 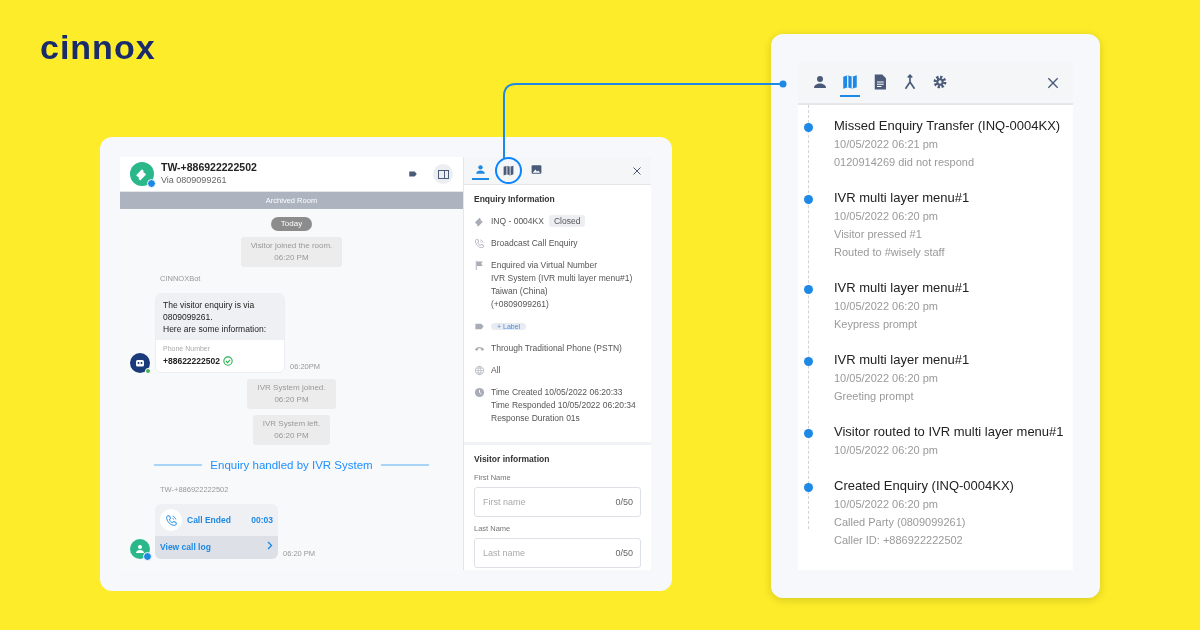 I want to click on panel-icon, so click(x=443, y=174).